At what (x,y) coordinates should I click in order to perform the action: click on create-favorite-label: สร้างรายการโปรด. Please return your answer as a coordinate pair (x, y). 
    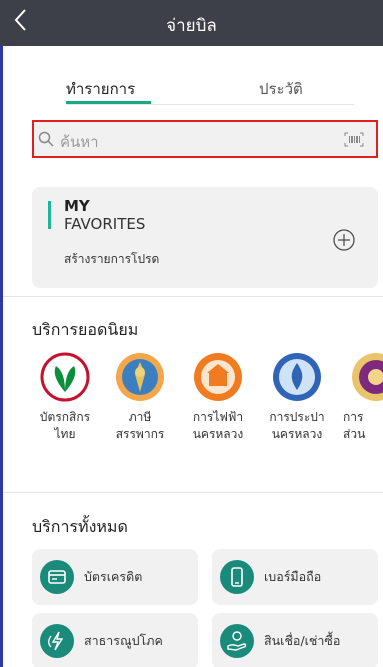
    Looking at the image, I should click on (112, 259).